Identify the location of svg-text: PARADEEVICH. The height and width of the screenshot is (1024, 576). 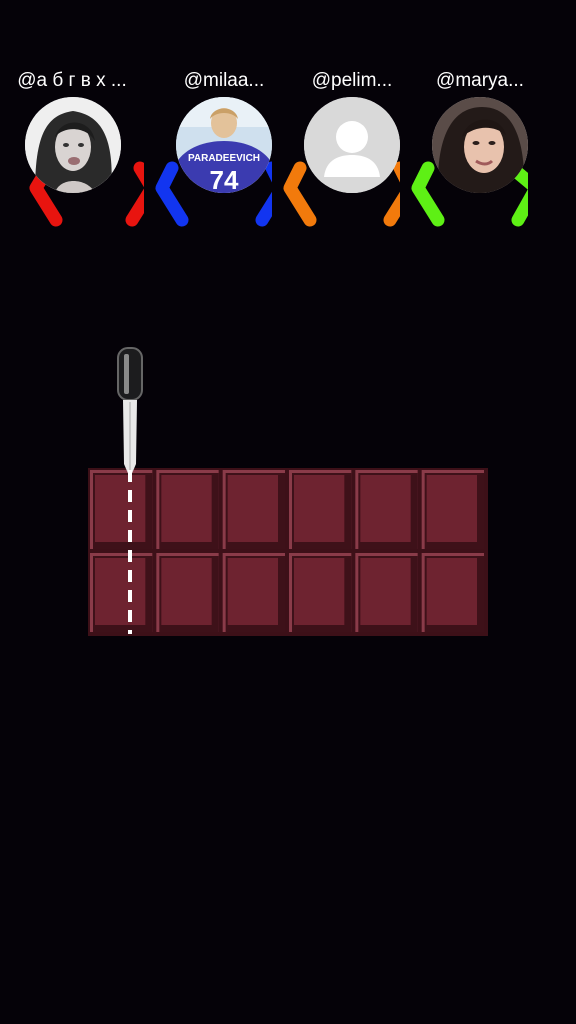
(224, 158).